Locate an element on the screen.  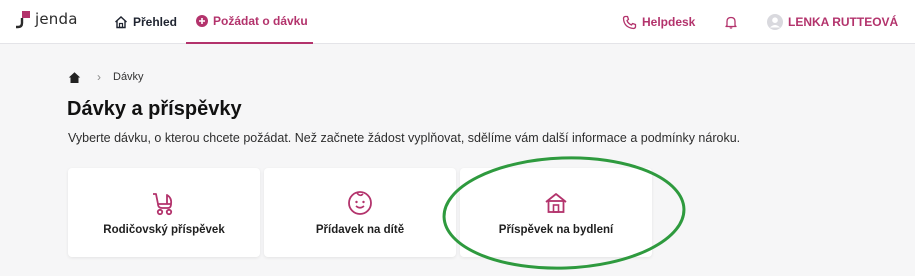
benefit-card-housing-allowance: Příspěvek na bydlení is located at coordinates (556, 212).